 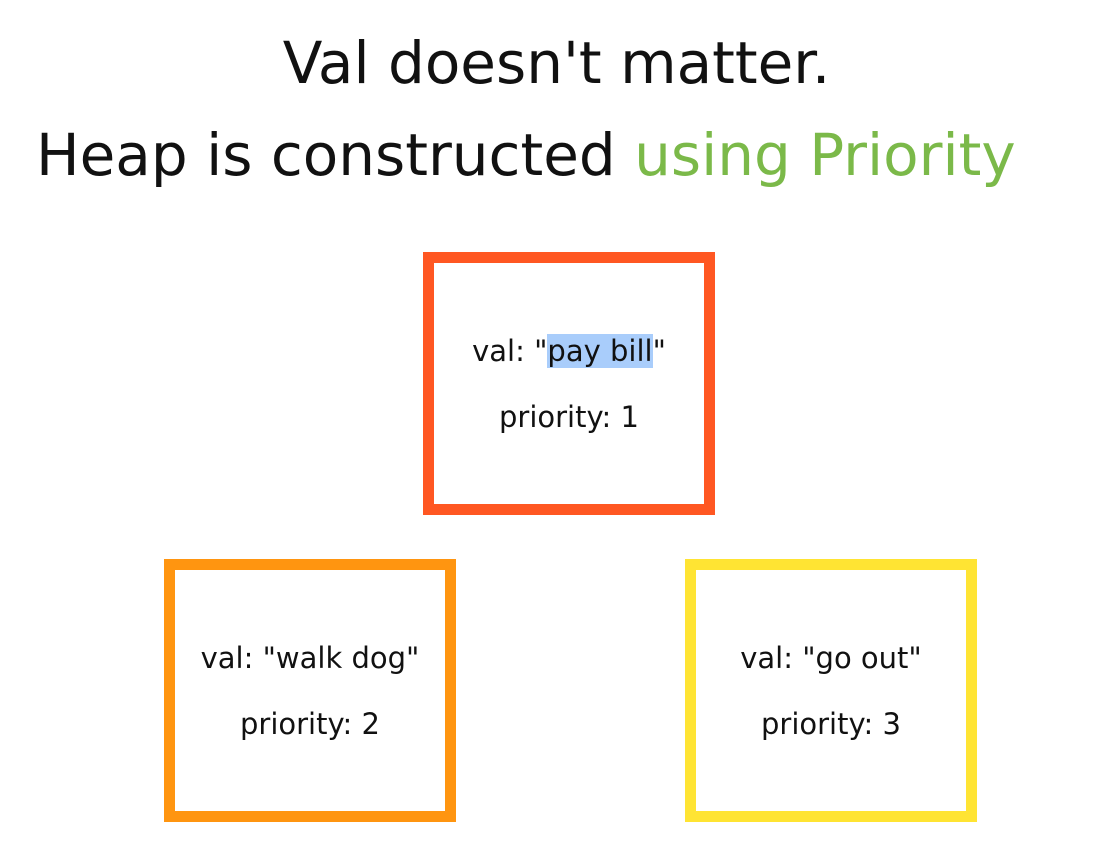 I want to click on node-right-val: val: "go out", so click(x=831, y=657).